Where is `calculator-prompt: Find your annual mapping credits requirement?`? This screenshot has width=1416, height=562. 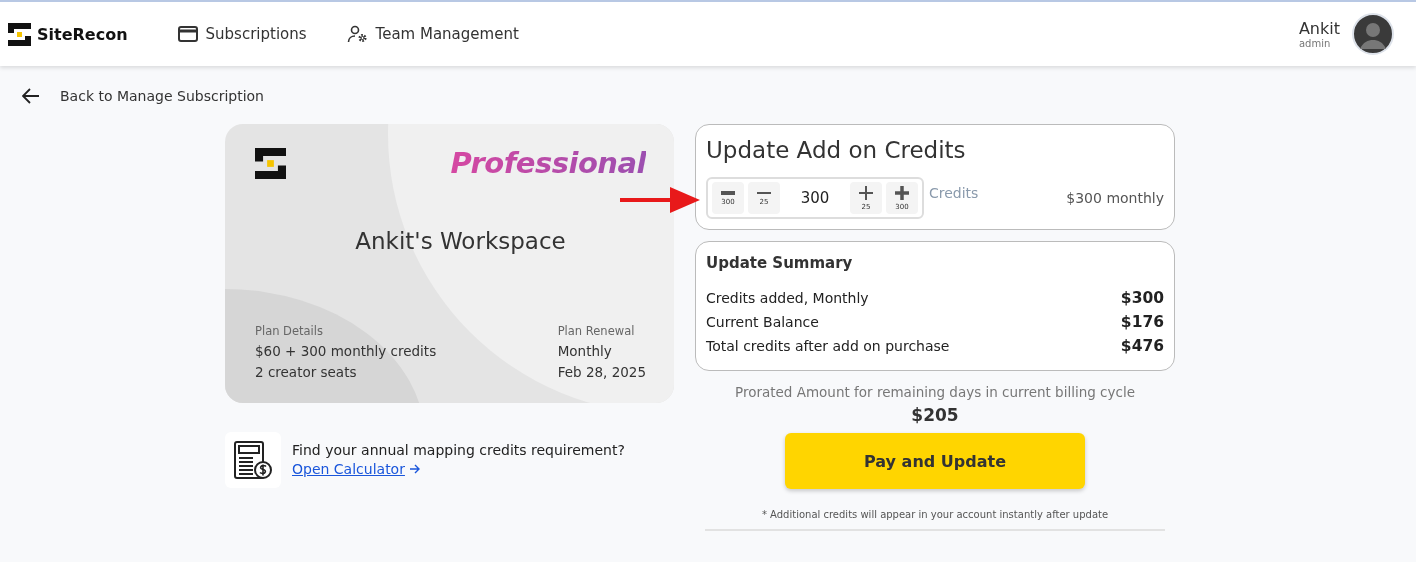 calculator-prompt: Find your annual mapping credits requirement? is located at coordinates (458, 450).